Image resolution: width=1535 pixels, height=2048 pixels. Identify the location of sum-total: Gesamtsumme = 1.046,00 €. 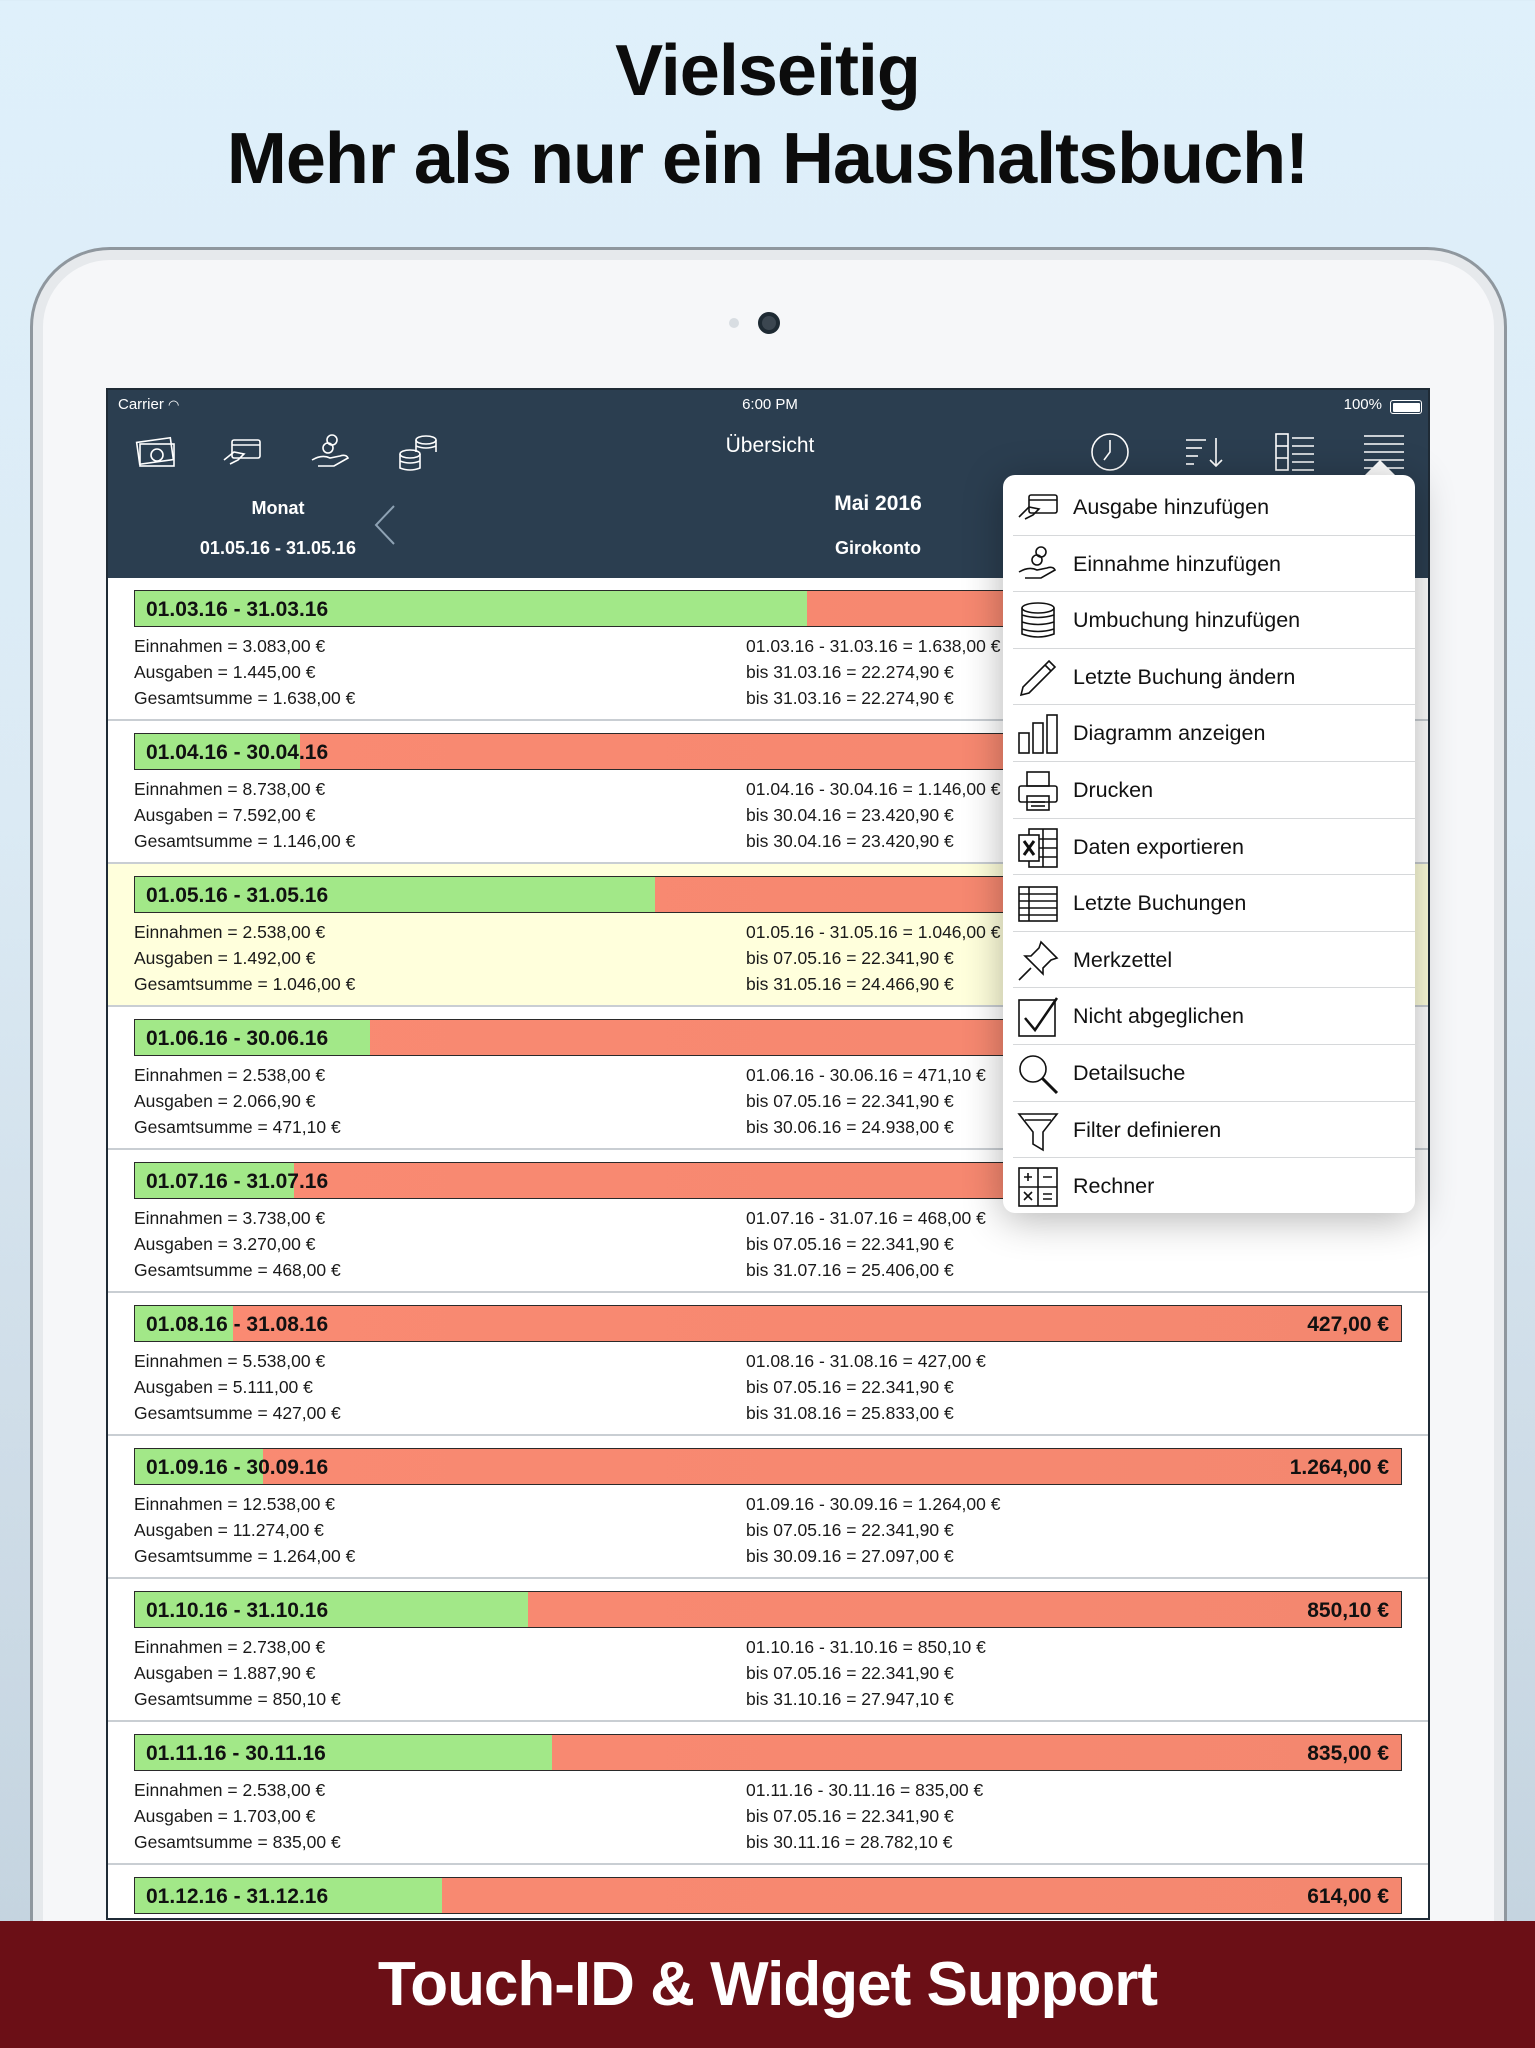
(245, 984).